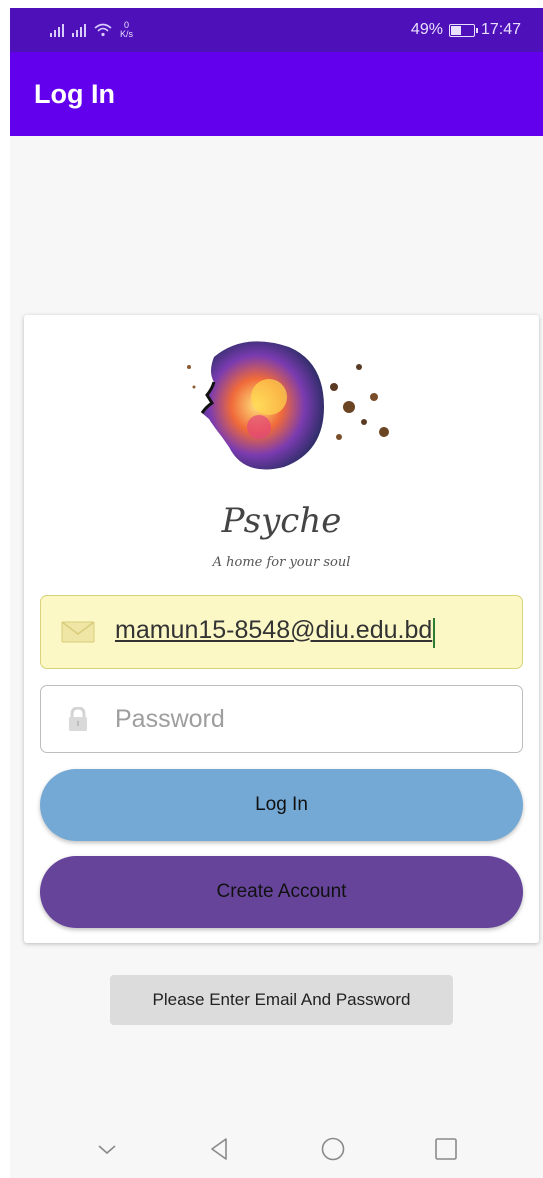 This screenshot has width=543, height=1178. I want to click on create-account-button: Create Account, so click(281, 892).